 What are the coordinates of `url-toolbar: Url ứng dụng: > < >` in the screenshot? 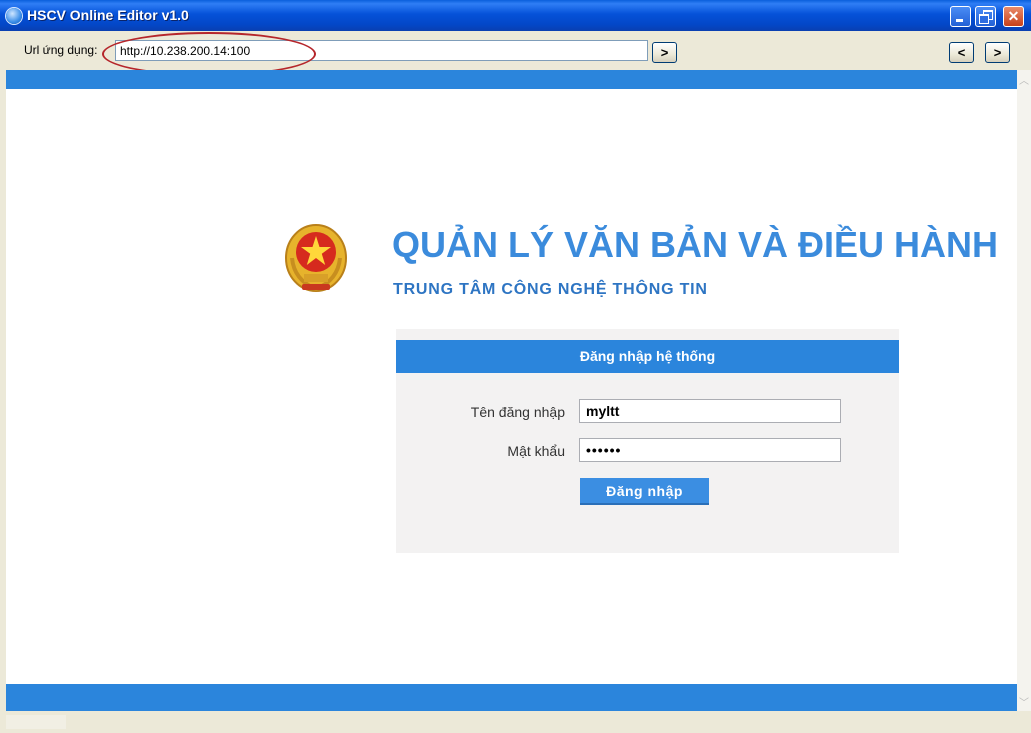 It's located at (515, 53).